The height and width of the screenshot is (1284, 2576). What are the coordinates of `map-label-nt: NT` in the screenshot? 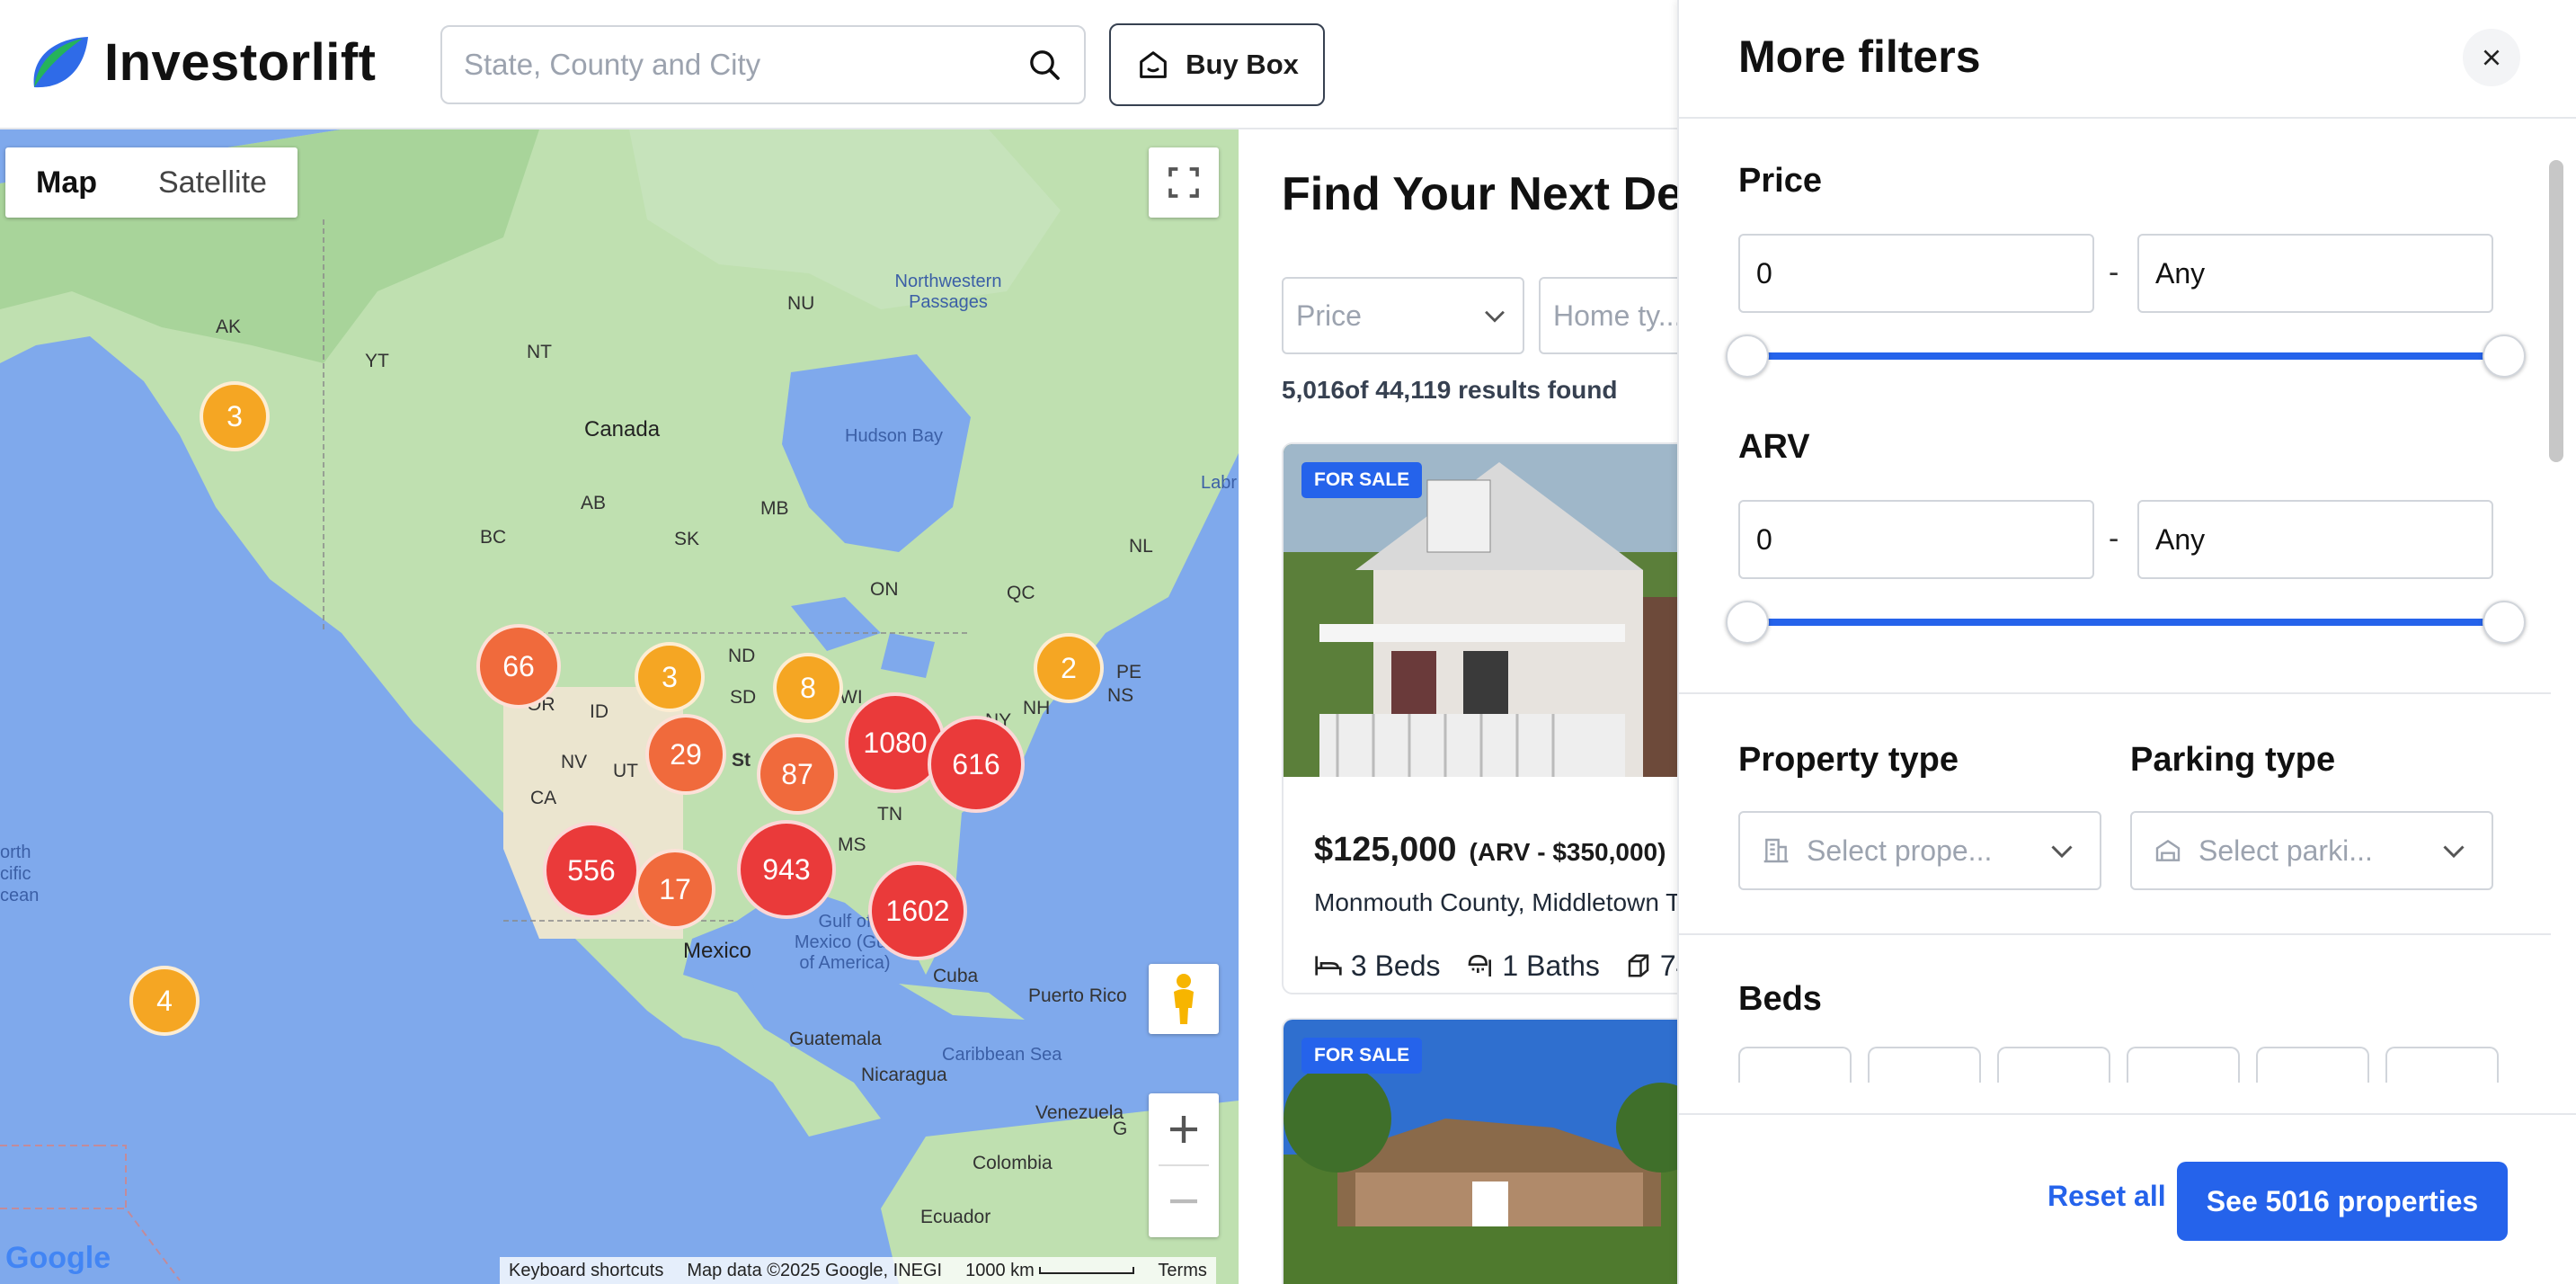 It's located at (539, 352).